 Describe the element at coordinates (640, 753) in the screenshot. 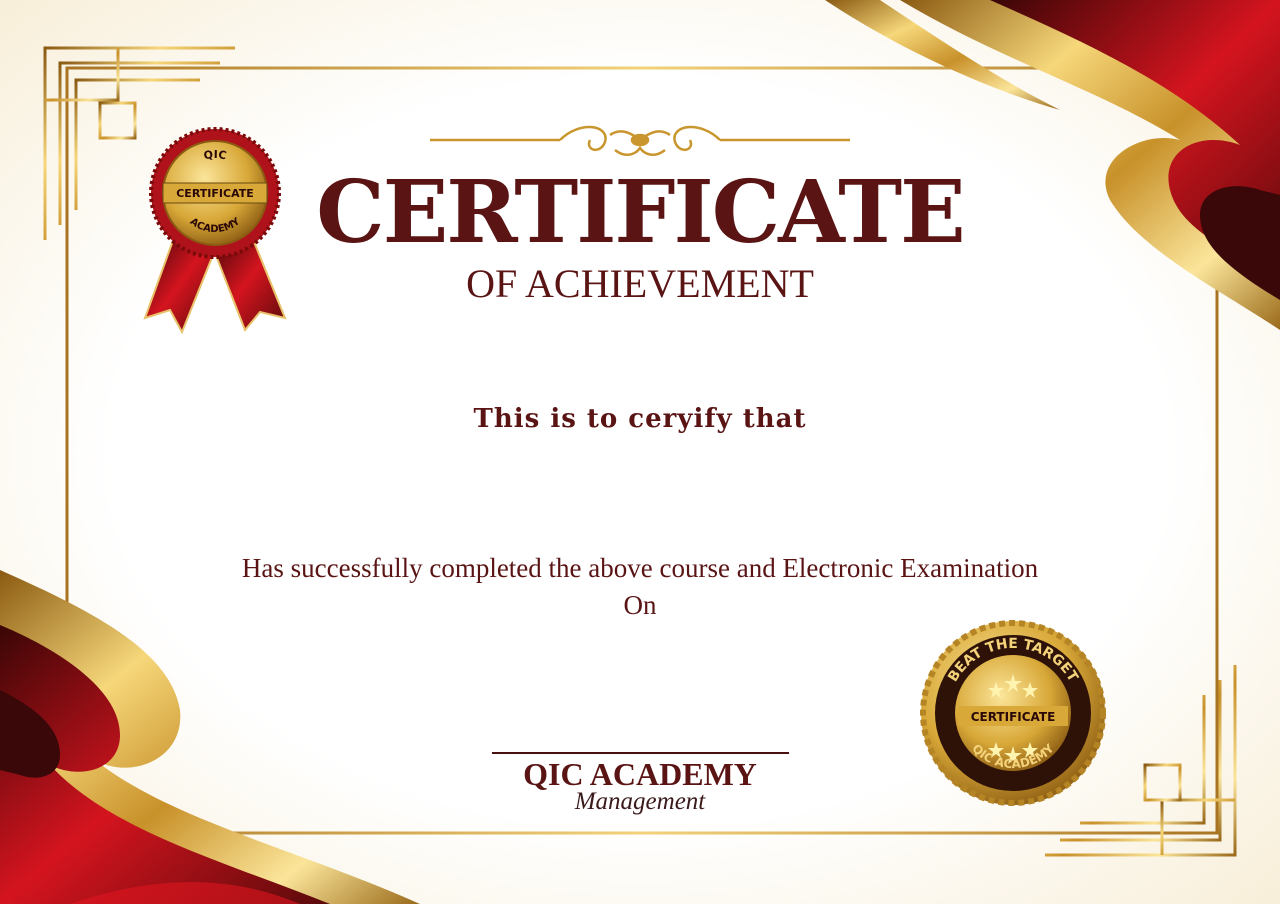

I see `signature-line` at that location.